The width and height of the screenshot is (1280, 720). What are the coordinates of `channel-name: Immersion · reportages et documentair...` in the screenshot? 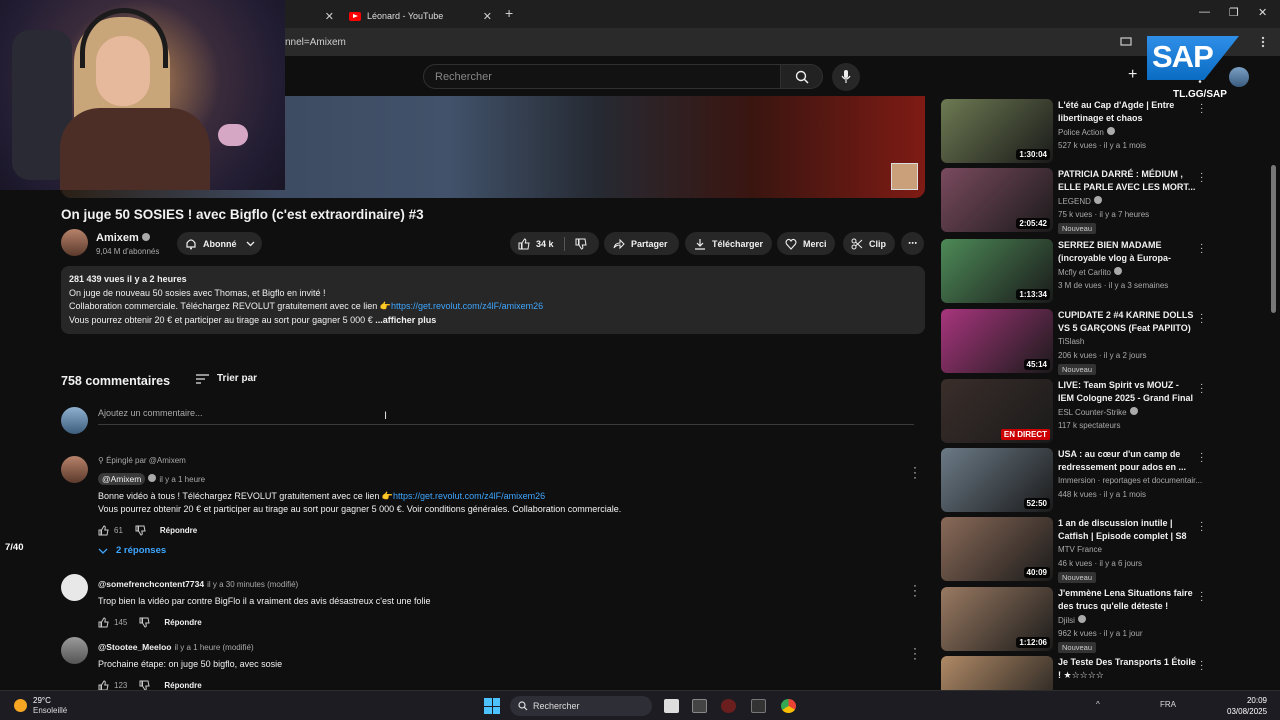 It's located at (1130, 480).